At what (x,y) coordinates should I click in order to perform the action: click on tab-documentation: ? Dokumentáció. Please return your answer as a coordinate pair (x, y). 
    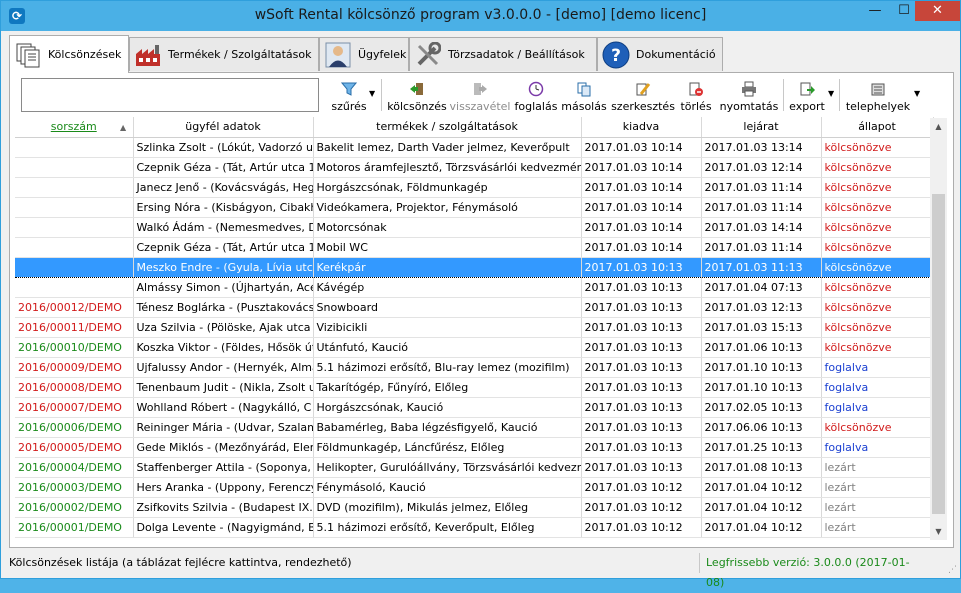
    Looking at the image, I should click on (660, 54).